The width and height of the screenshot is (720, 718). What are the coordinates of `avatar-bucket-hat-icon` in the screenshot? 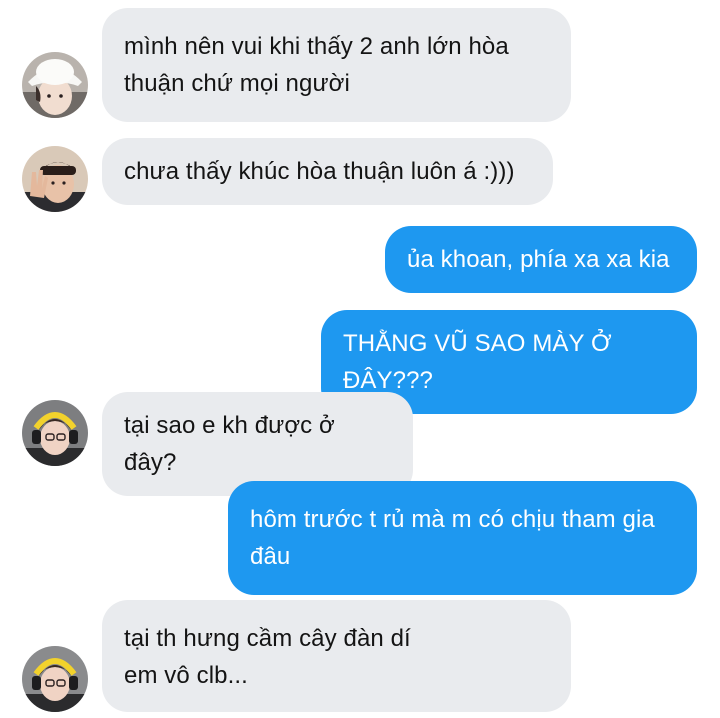 It's located at (55, 85).